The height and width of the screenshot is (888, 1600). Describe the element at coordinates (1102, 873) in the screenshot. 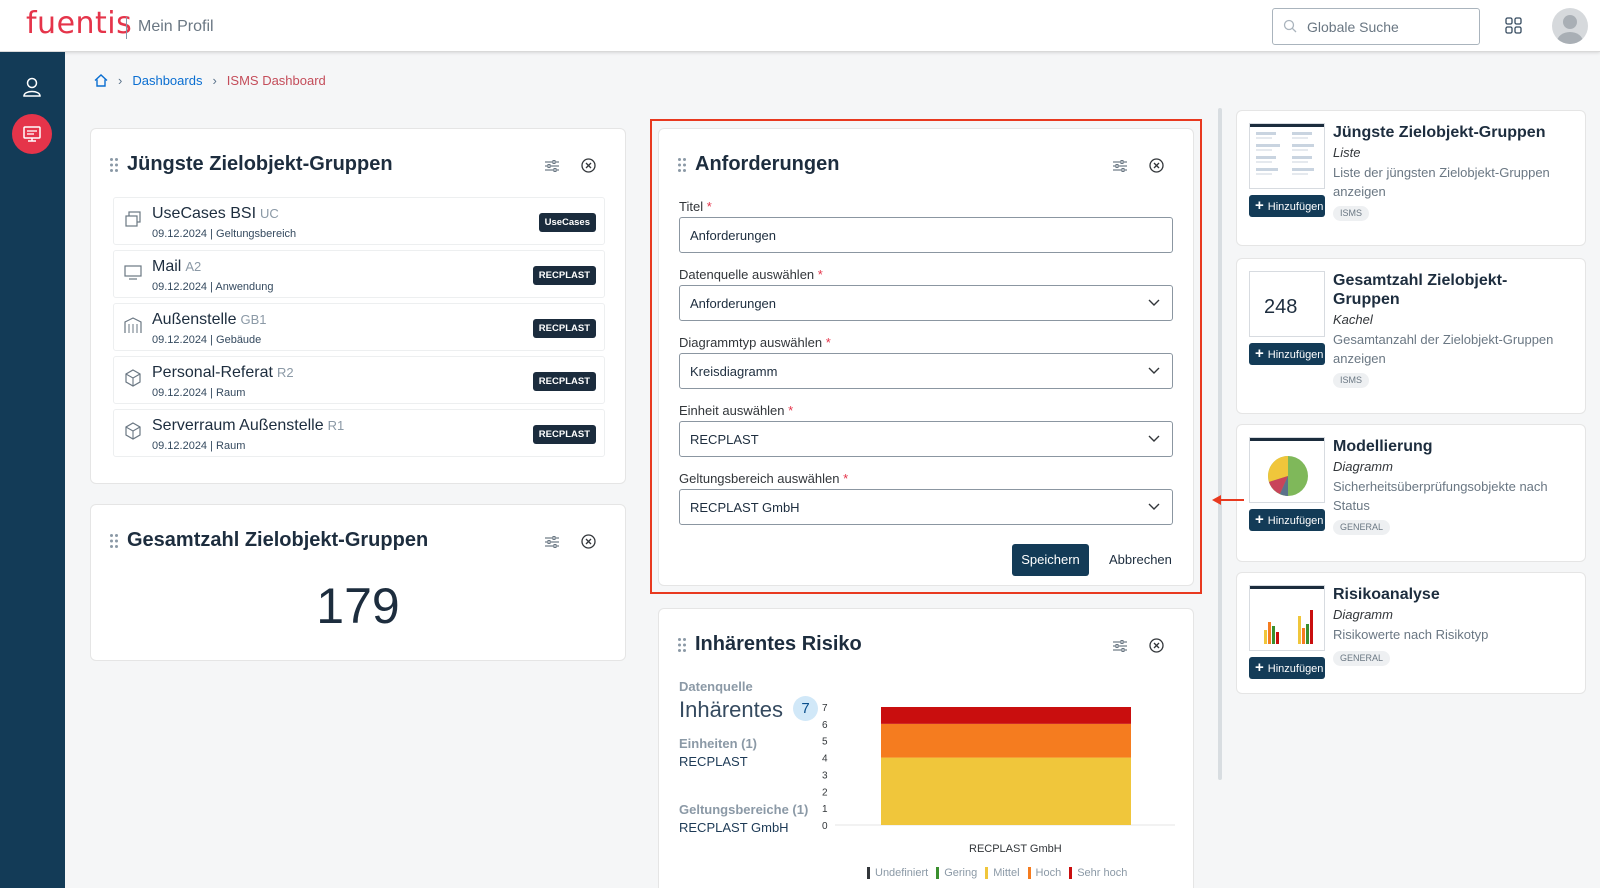

I see `legend-label: Sehr hoch` at that location.